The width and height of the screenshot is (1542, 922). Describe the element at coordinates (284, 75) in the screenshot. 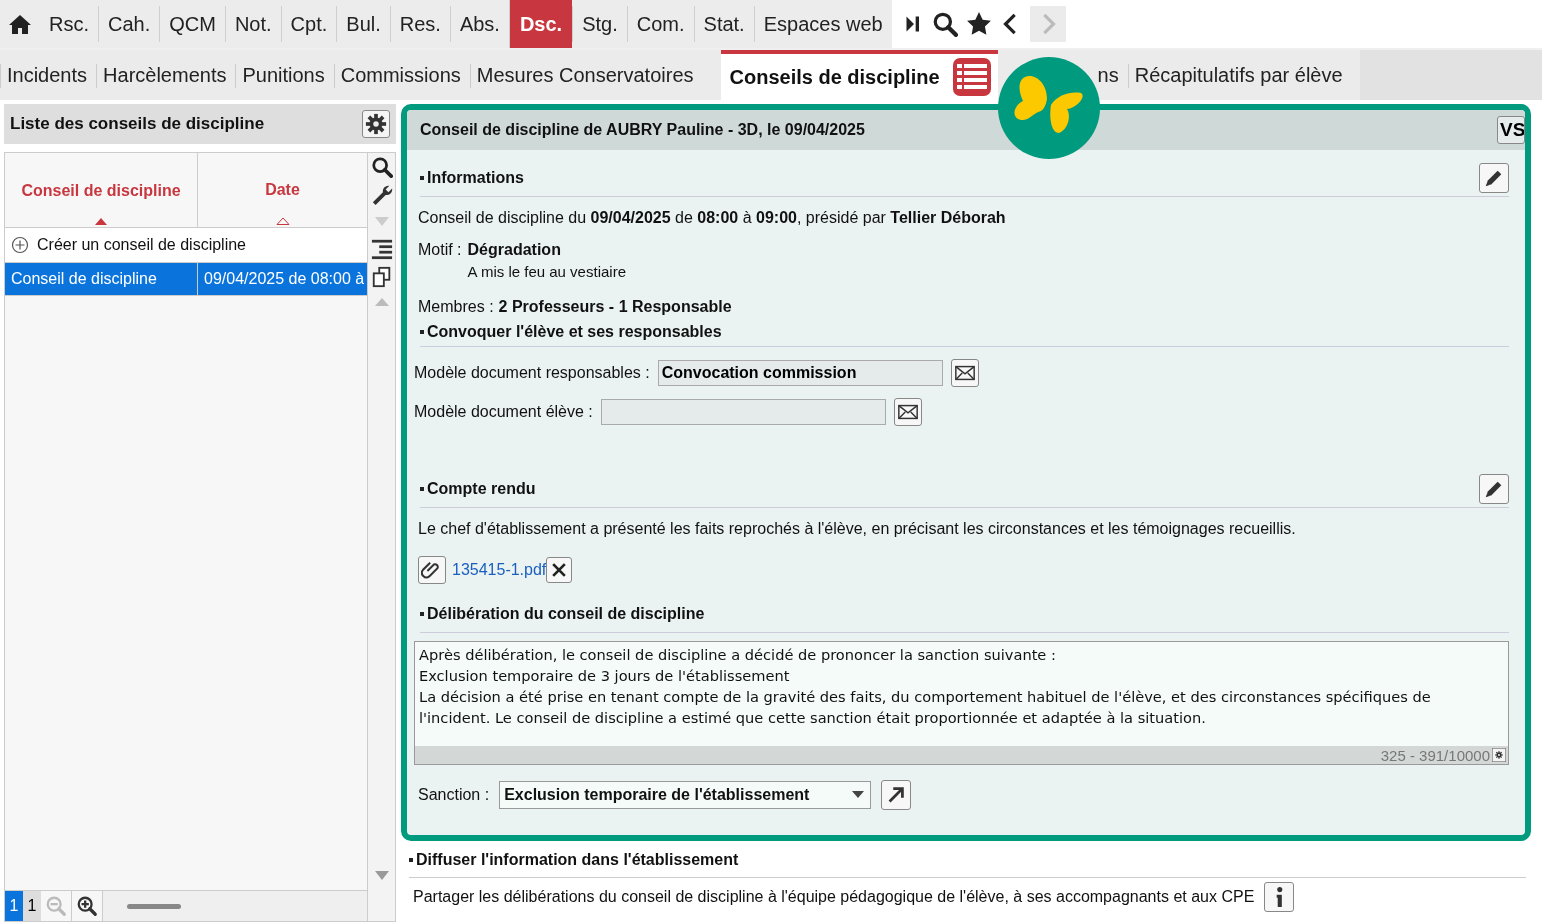

I see `sub-tab: Punitions` at that location.